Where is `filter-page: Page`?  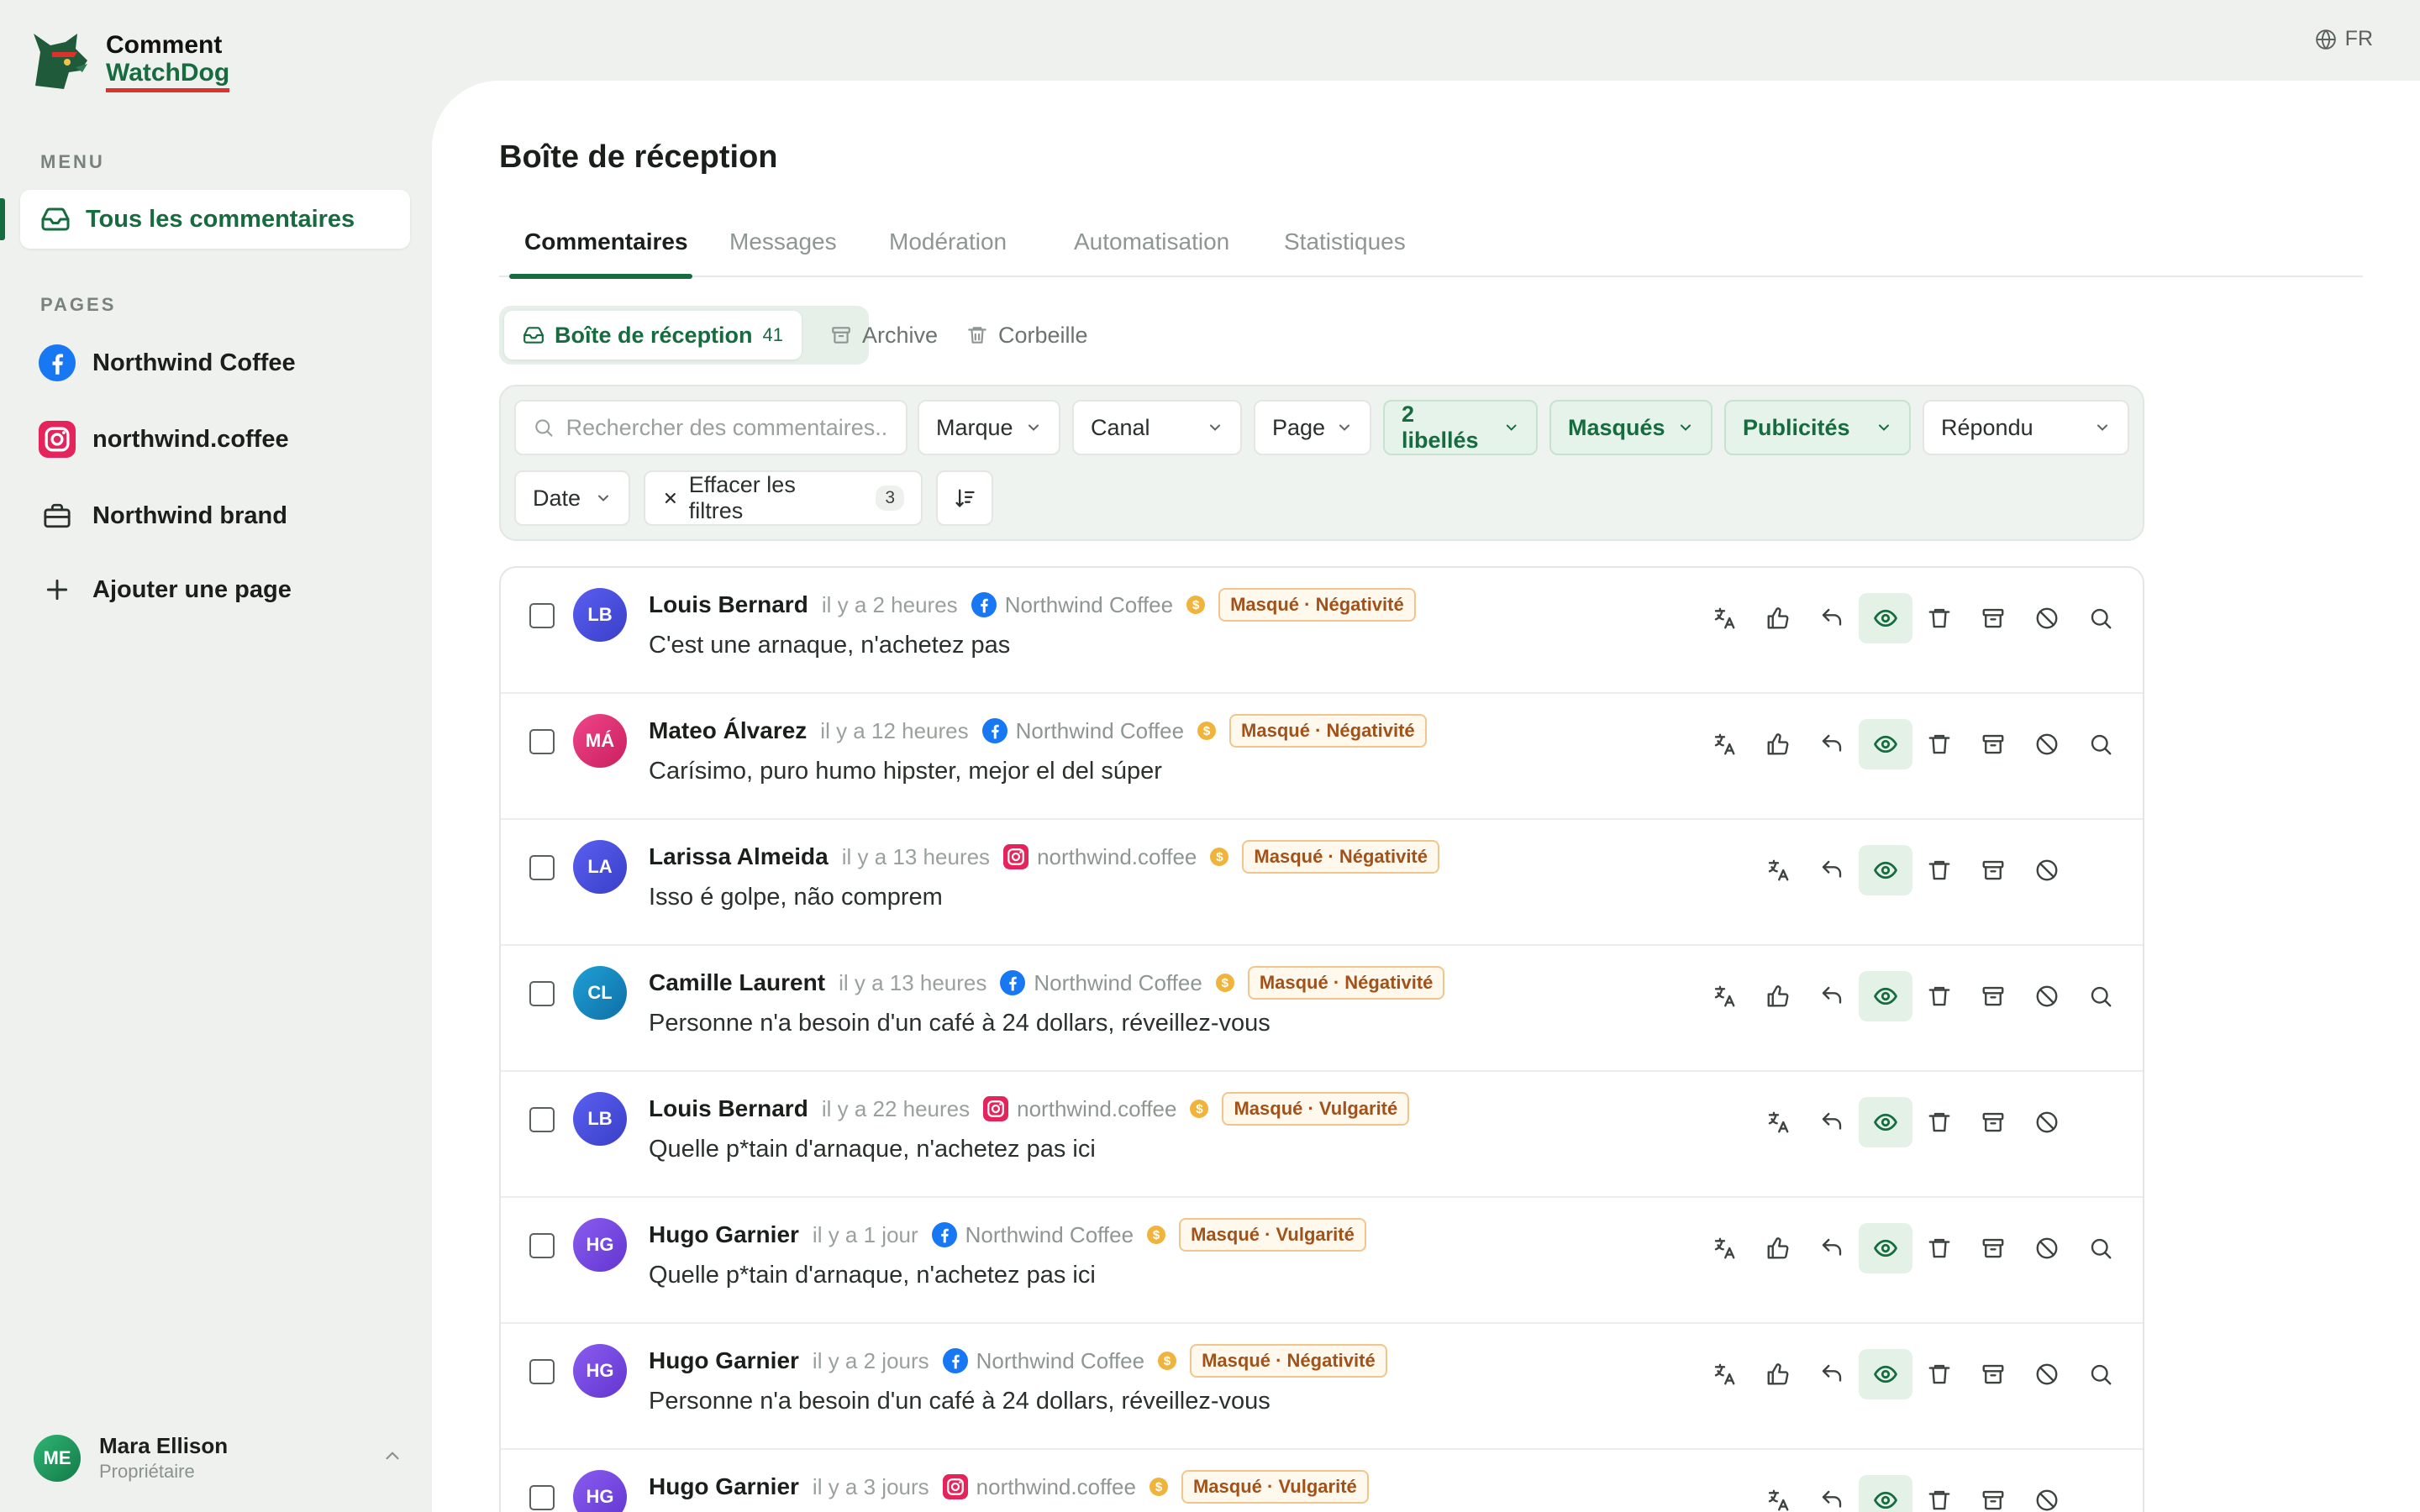 filter-page: Page is located at coordinates (1313, 427).